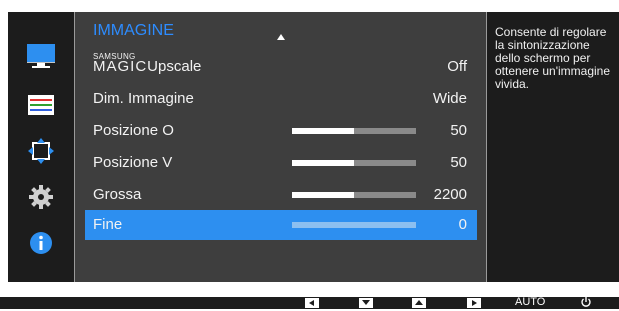 This screenshot has height=311, width=619. Describe the element at coordinates (586, 302) in the screenshot. I see `power-icon` at that location.